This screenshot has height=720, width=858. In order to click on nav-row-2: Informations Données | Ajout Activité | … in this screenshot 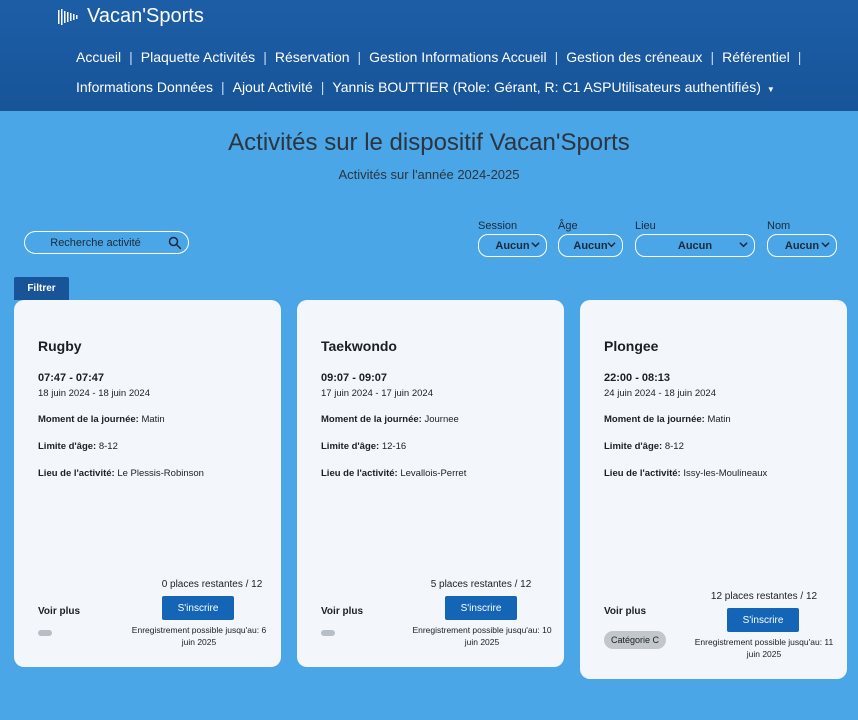, I will do `click(425, 87)`.